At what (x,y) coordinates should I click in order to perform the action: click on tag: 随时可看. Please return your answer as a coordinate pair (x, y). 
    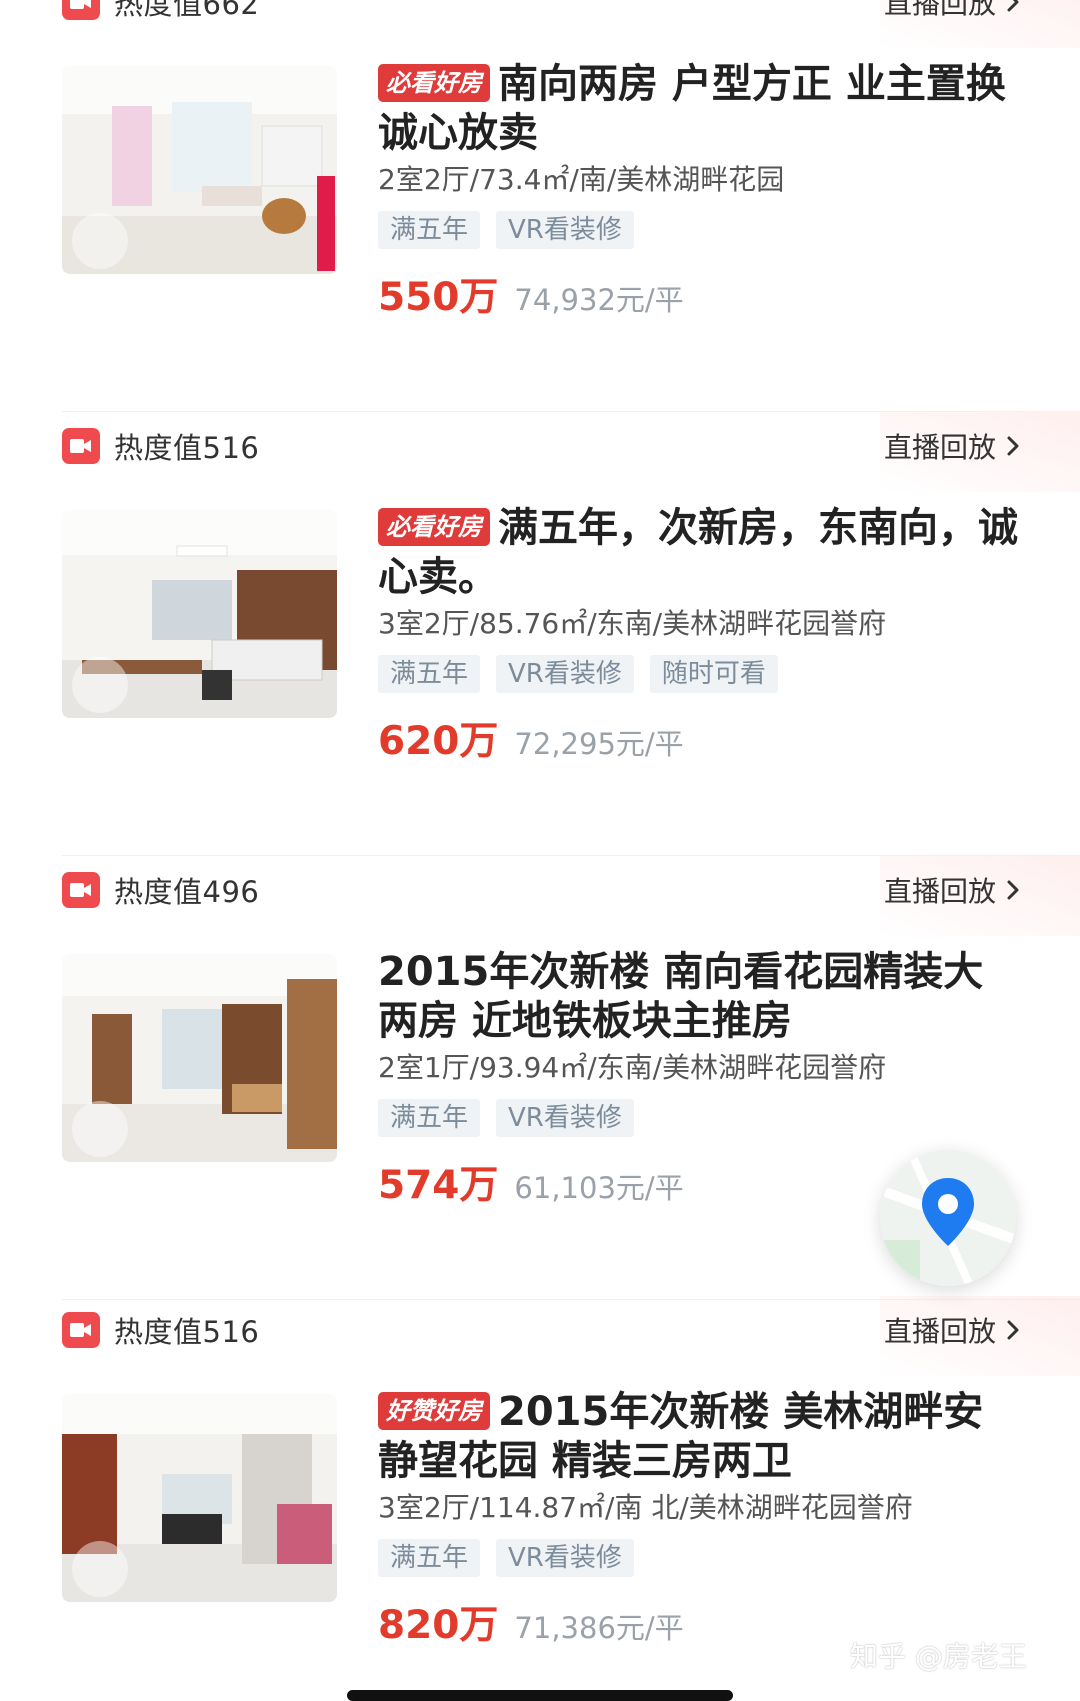
    Looking at the image, I should click on (713, 674).